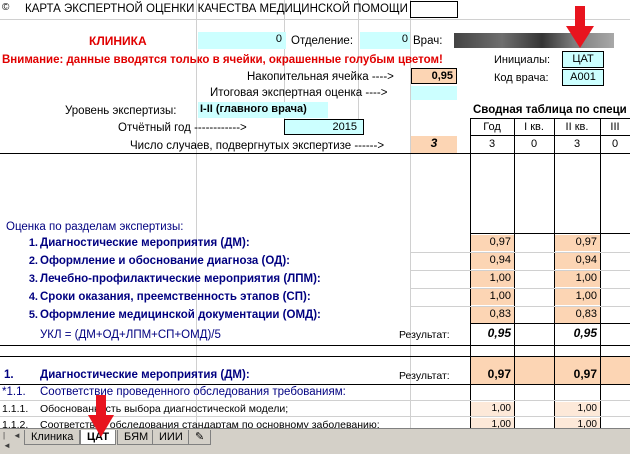 This screenshot has height=454, width=630. Describe the element at coordinates (492, 127) in the screenshot. I see `summary-col-year: Год` at that location.